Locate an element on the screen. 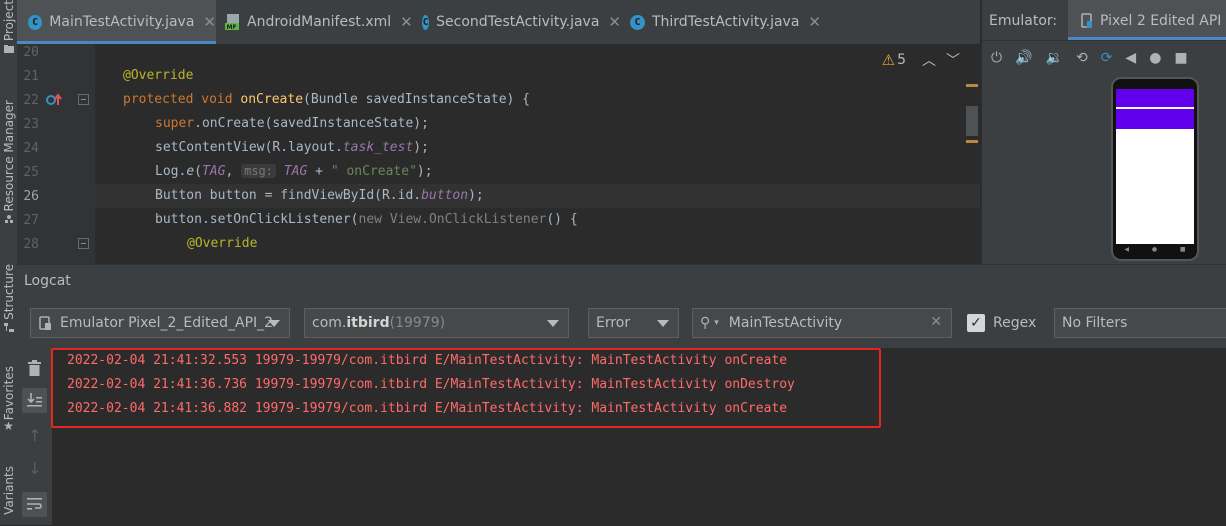  log-level-dropdown: Error is located at coordinates (633, 323).